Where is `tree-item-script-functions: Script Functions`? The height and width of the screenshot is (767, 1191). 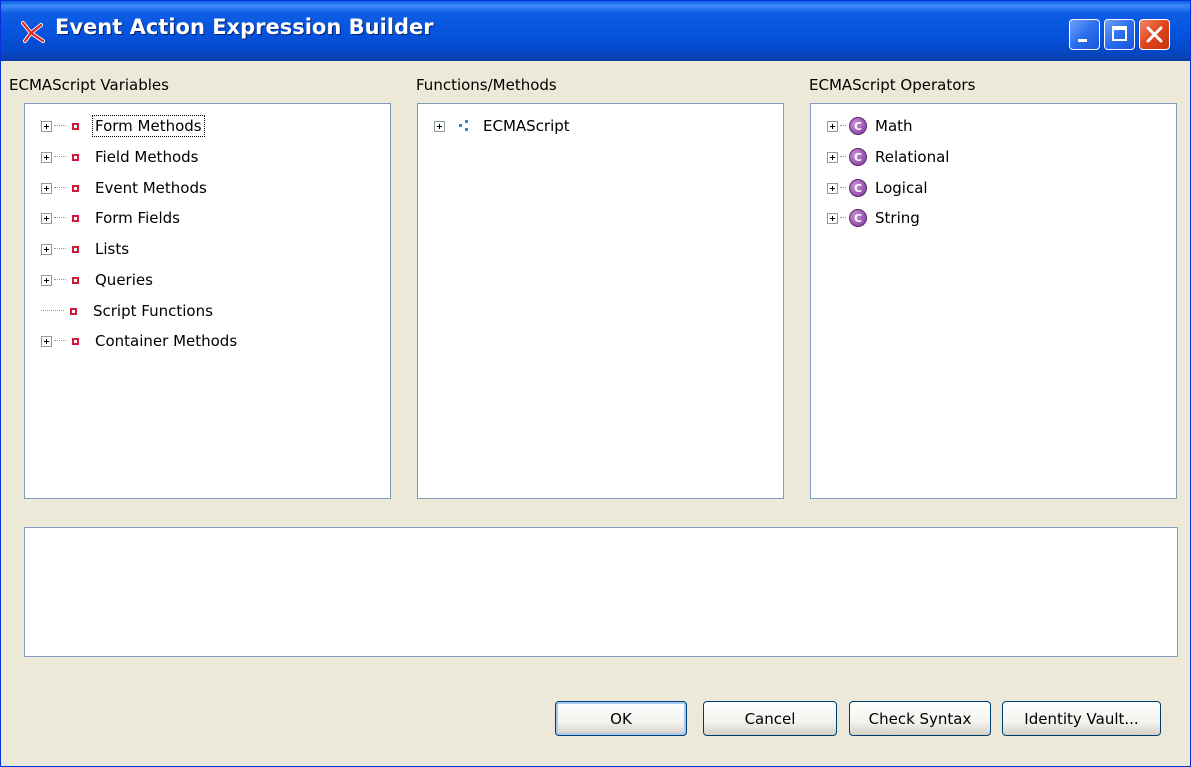 tree-item-script-functions: Script Functions is located at coordinates (128, 311).